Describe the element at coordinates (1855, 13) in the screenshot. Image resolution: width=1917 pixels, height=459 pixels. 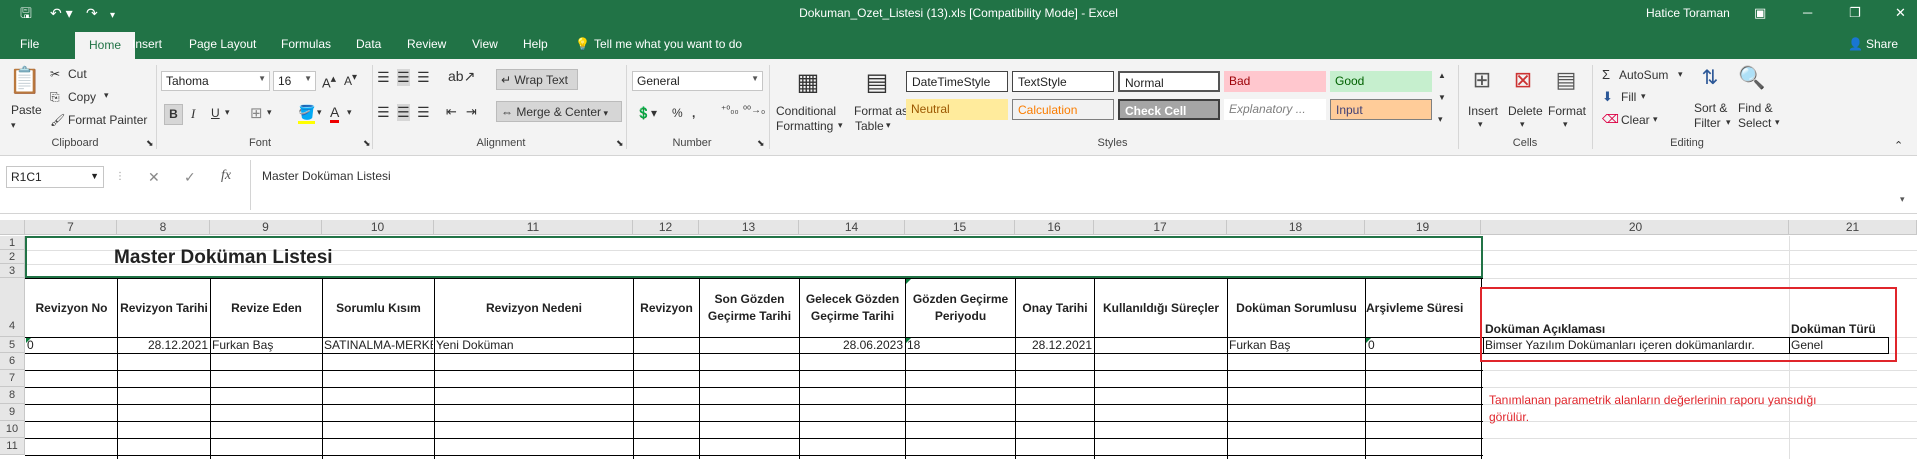
I see `restore-icon: ❐` at that location.